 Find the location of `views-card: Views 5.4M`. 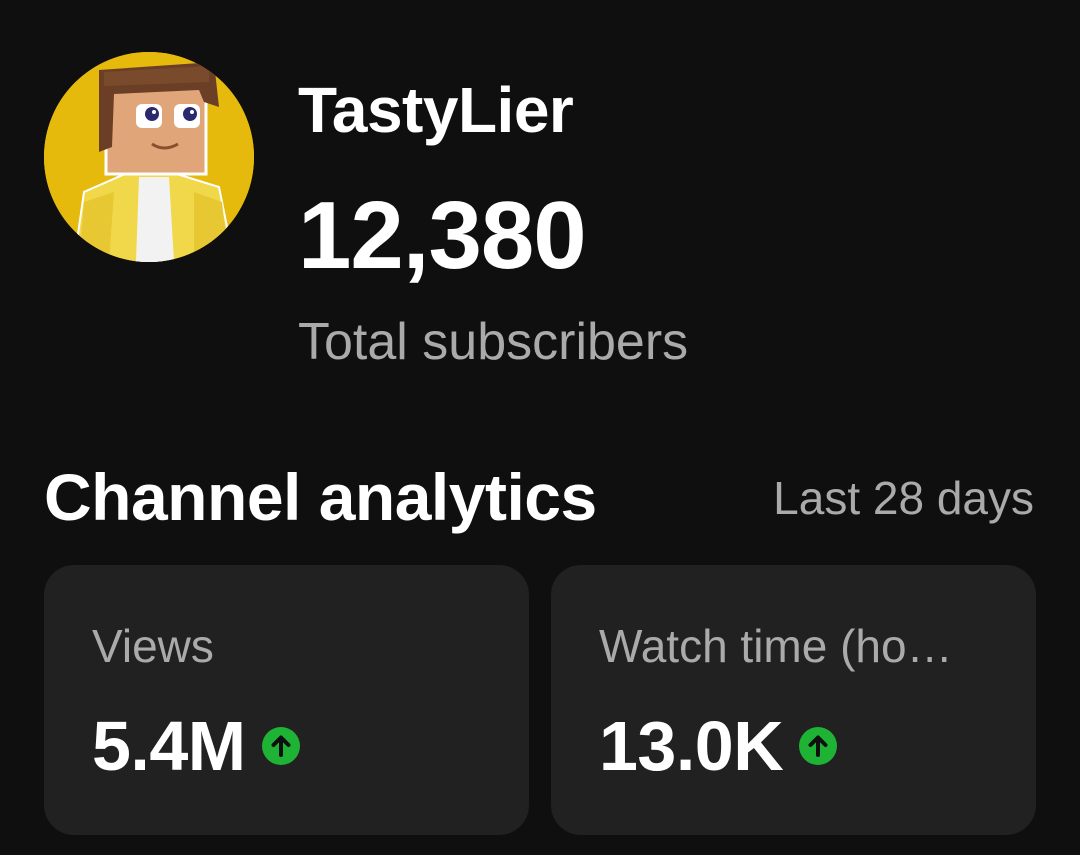

views-card: Views 5.4M is located at coordinates (286, 700).